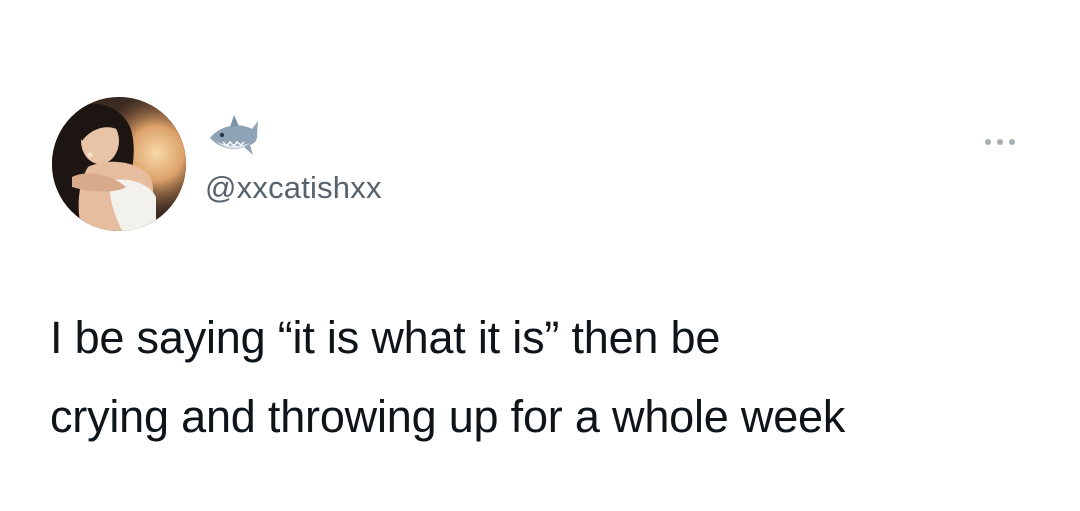 The height and width of the screenshot is (511, 1080). Describe the element at coordinates (385, 337) in the screenshot. I see `tweet-text-line: I be saying “it is what it is” then be` at that location.